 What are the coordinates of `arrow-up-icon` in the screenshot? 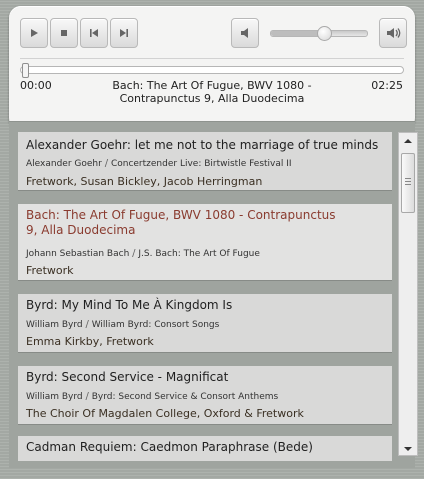 It's located at (408, 141).